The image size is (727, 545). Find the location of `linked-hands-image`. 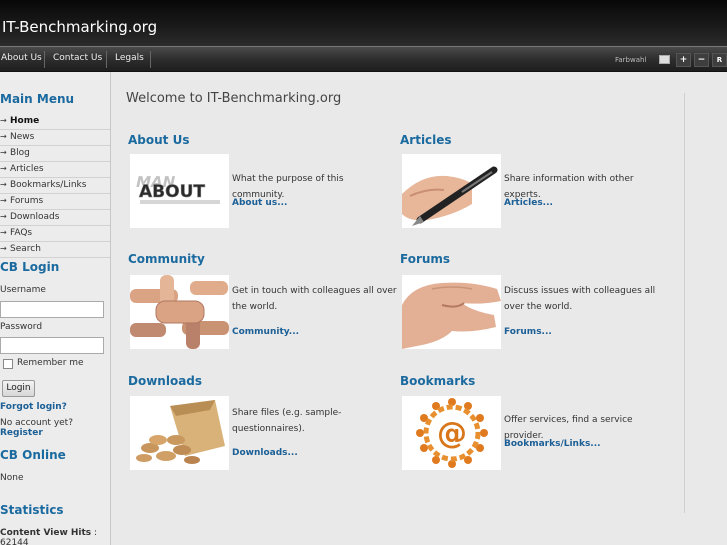

linked-hands-image is located at coordinates (179, 312).